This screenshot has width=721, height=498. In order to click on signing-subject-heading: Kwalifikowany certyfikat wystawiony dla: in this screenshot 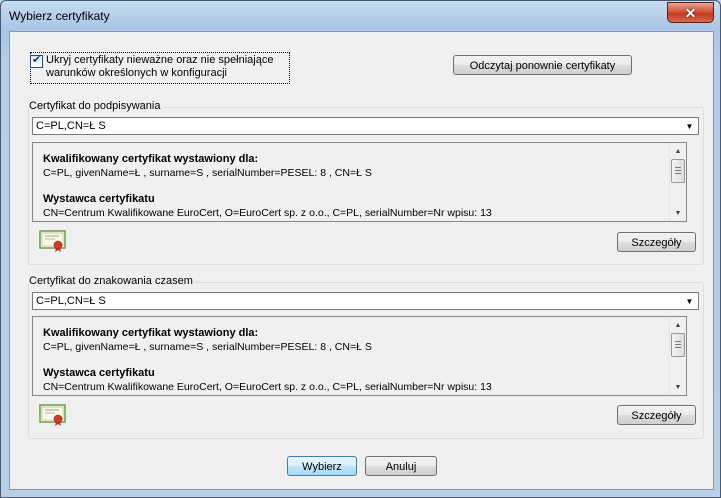, I will do `click(151, 159)`.